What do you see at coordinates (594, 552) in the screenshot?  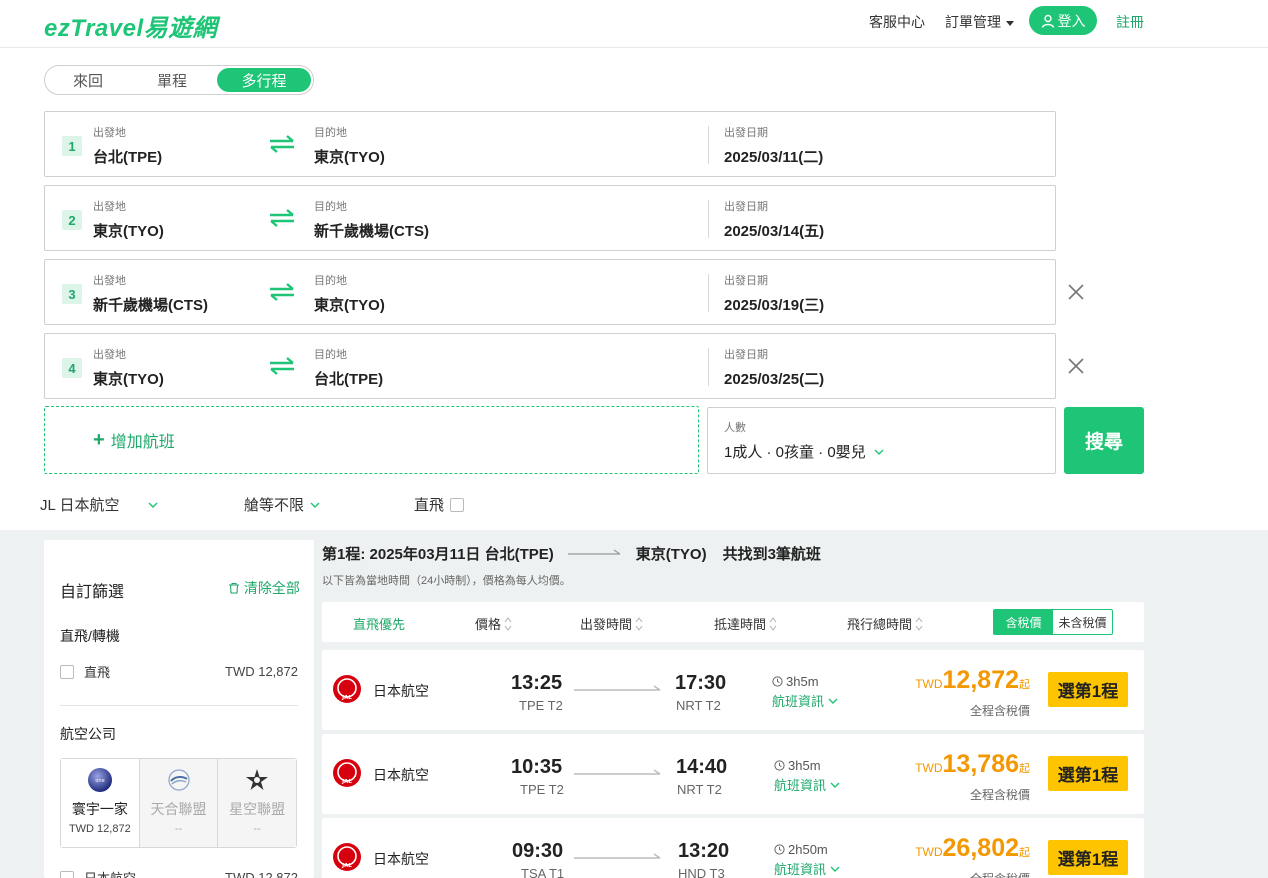 I see `arrow-right-icon` at bounding box center [594, 552].